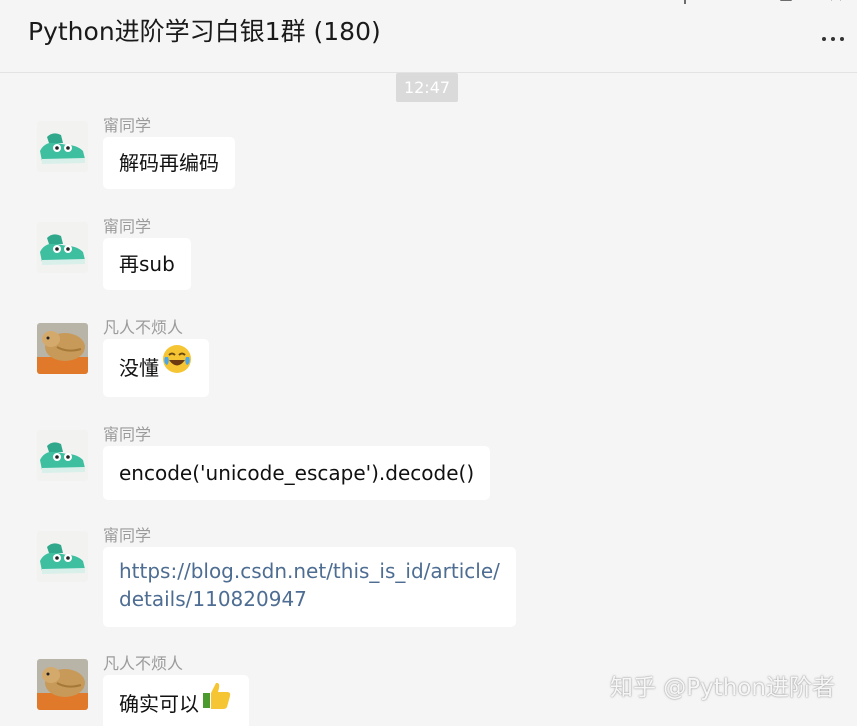  Describe the element at coordinates (428, 36) in the screenshot. I see `title-bar: Python进阶学习白银1群 (180)` at that location.